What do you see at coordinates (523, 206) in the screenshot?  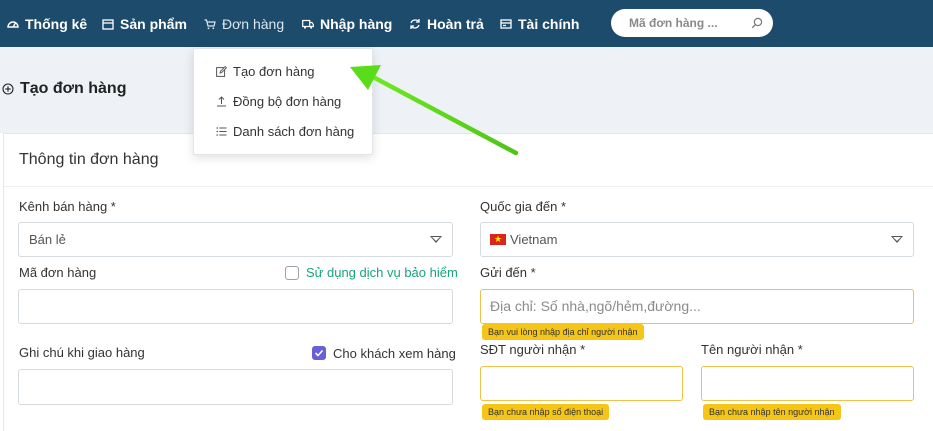 I see `country-label: Quốc gia đến *` at bounding box center [523, 206].